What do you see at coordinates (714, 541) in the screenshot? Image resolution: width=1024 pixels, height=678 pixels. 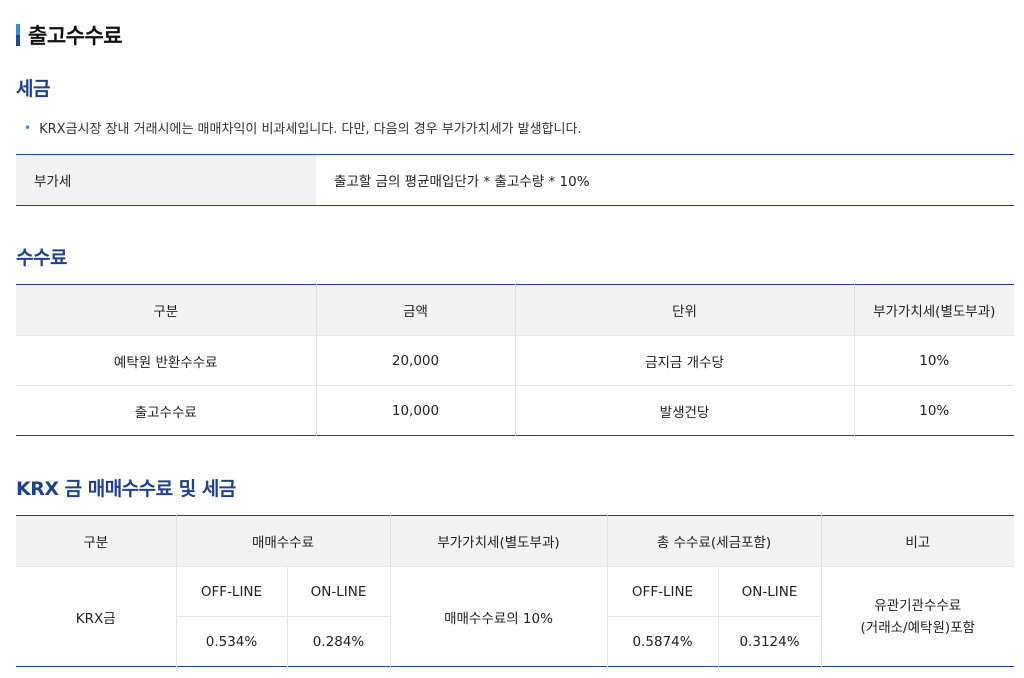 I see `column-header: 총 수수료(세금포함)` at bounding box center [714, 541].